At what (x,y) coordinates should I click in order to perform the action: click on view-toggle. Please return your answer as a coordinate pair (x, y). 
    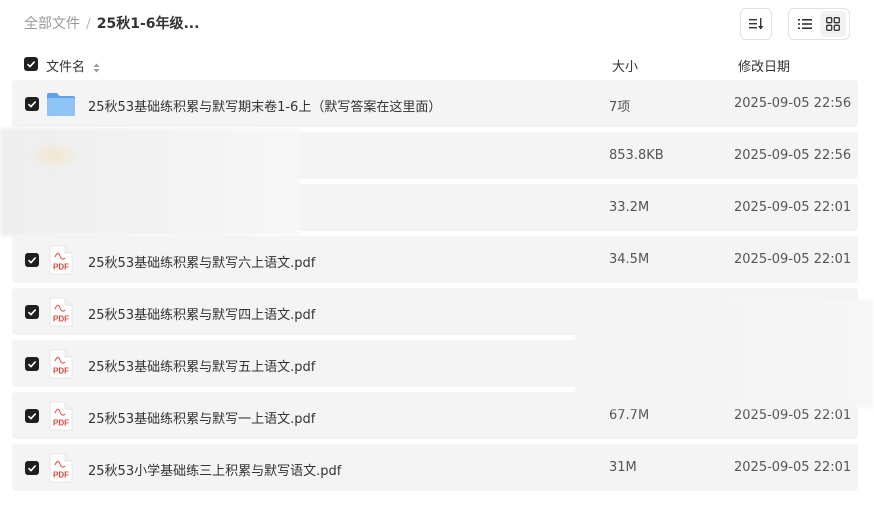
    Looking at the image, I should click on (819, 24).